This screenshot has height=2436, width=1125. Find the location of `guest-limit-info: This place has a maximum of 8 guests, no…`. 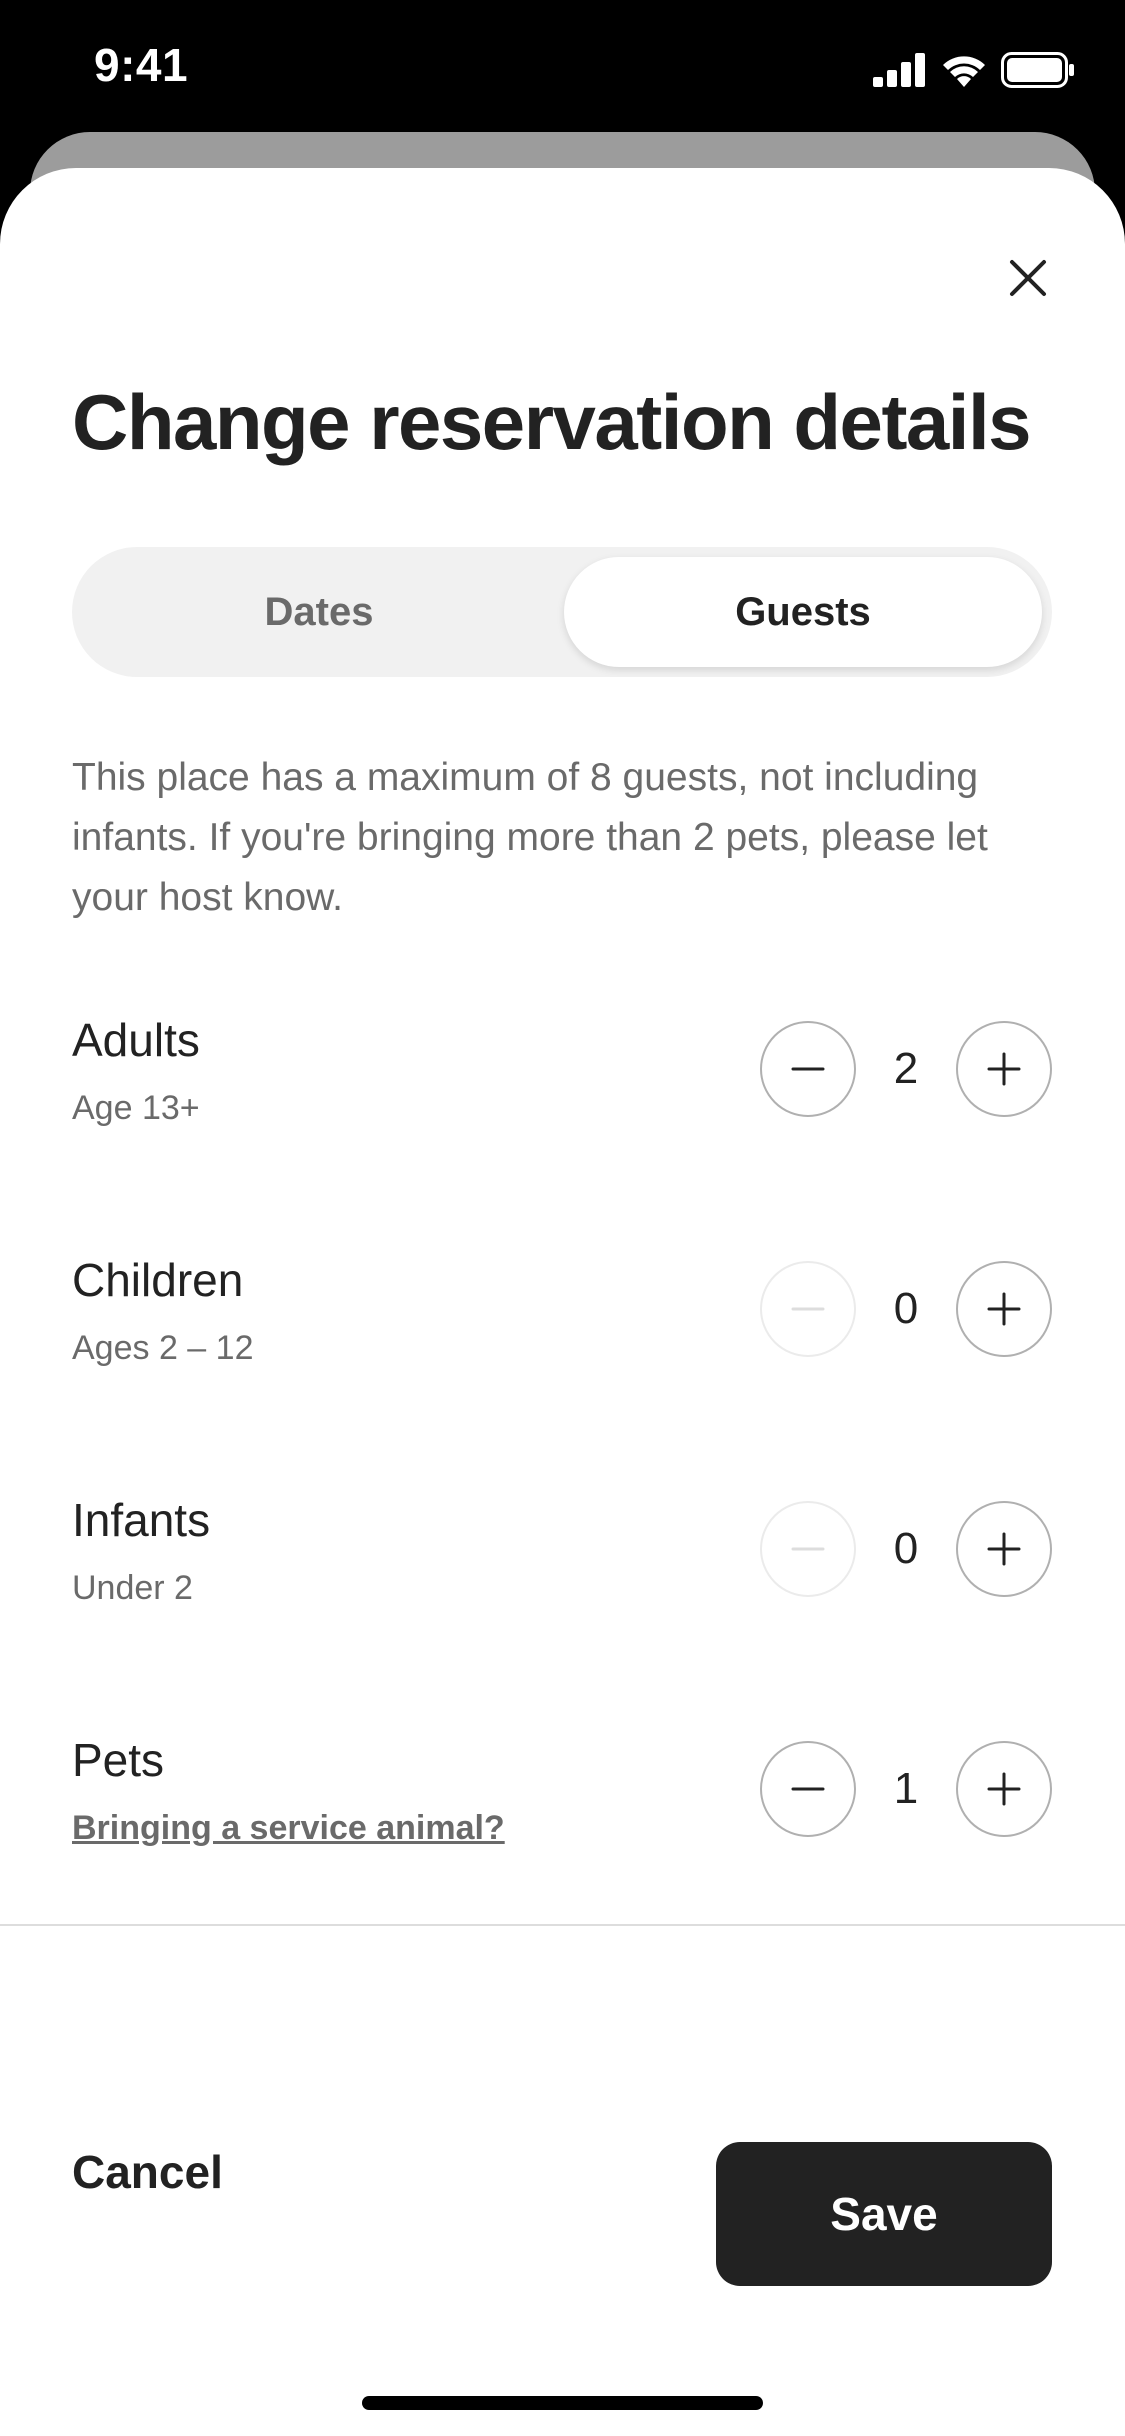

guest-limit-info: This place has a maximum of 8 guests, no… is located at coordinates (530, 837).